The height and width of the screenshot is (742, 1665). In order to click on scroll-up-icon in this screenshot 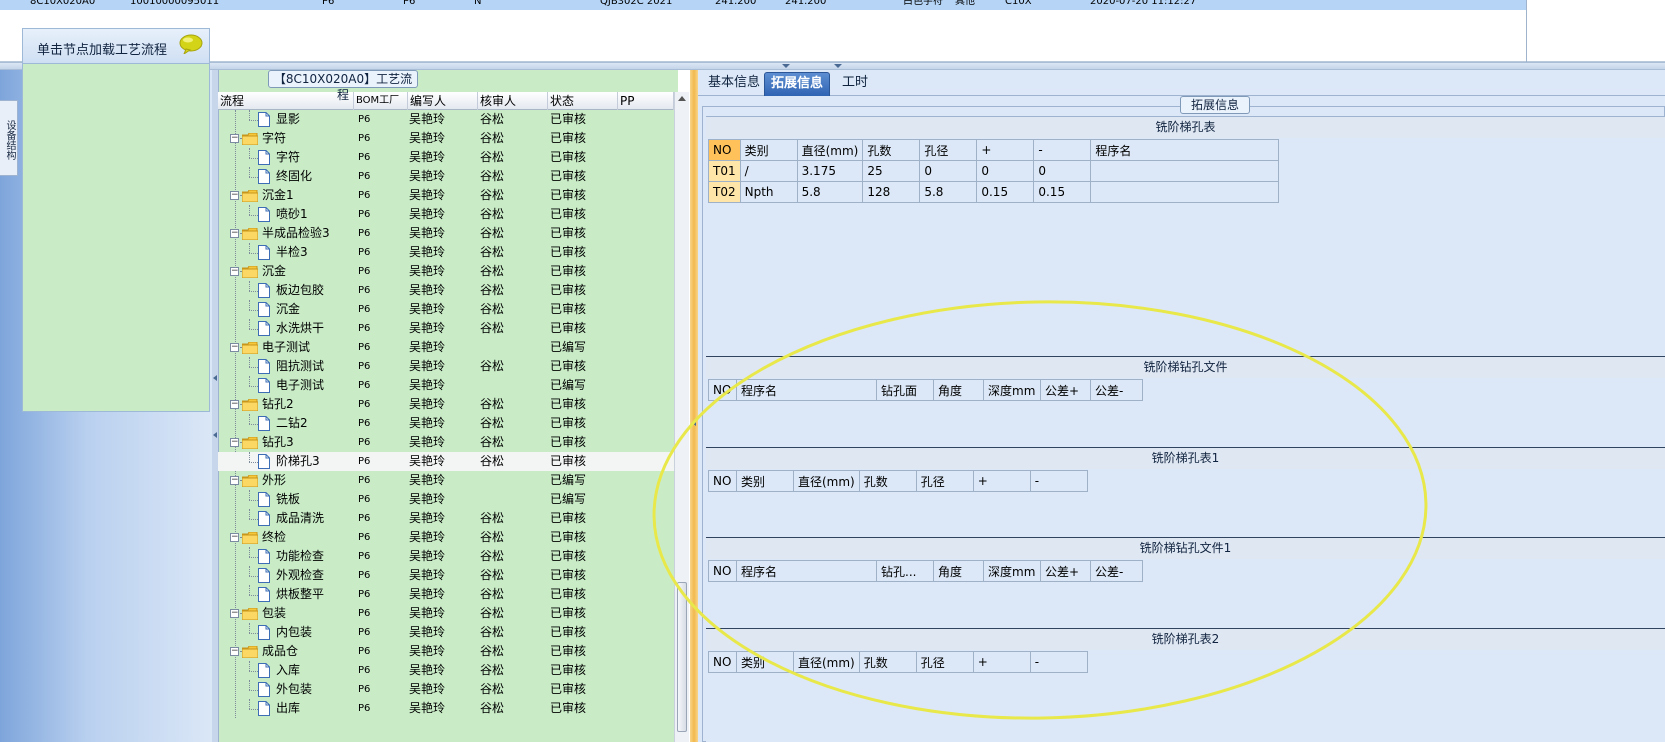, I will do `click(682, 98)`.